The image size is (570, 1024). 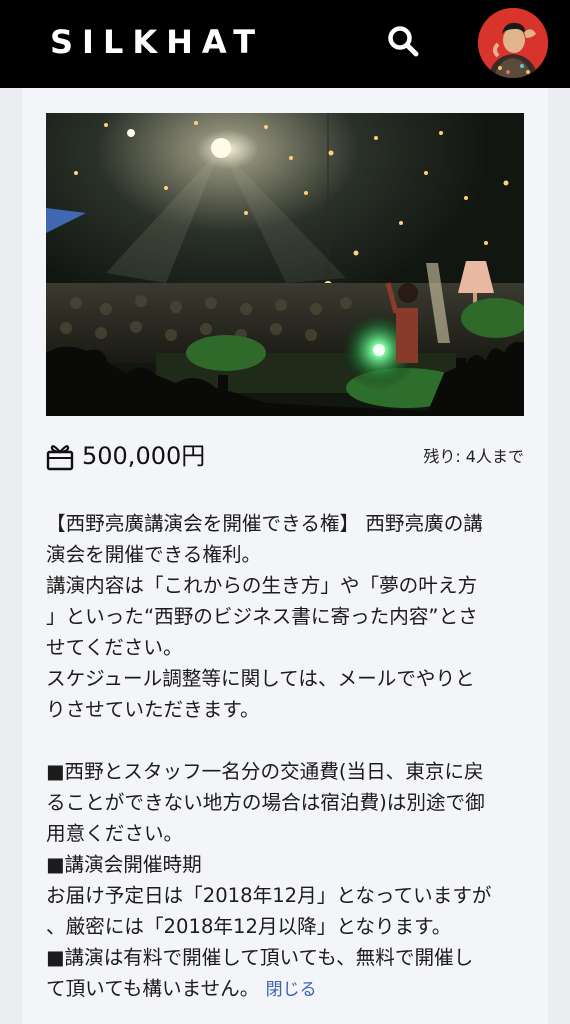 What do you see at coordinates (154, 554) in the screenshot?
I see `description-line: 演会を開催できる権利。` at bounding box center [154, 554].